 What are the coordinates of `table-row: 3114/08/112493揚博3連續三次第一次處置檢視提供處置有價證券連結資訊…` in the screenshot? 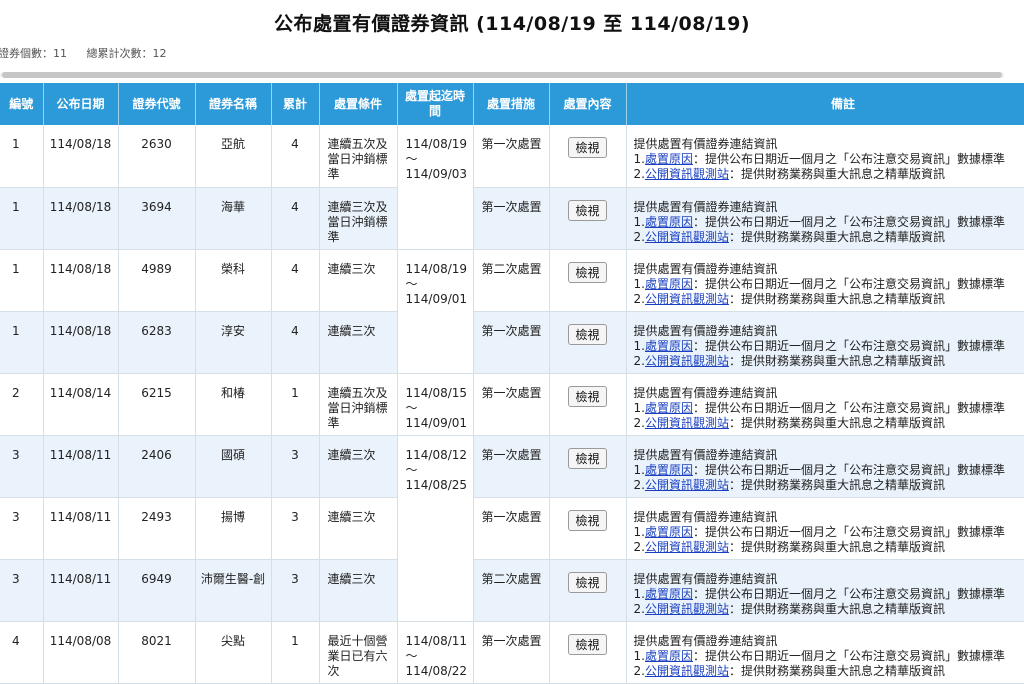 It's located at (512, 528).